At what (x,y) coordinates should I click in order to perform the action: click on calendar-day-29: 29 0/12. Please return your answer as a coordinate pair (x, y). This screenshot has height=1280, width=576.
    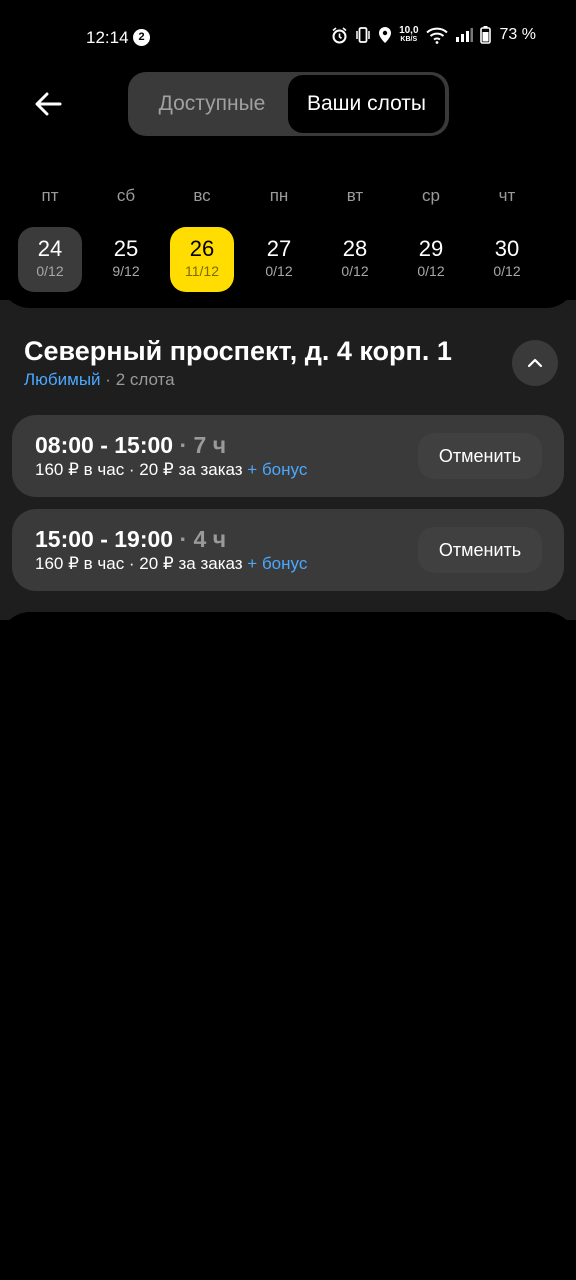
    Looking at the image, I should click on (431, 259).